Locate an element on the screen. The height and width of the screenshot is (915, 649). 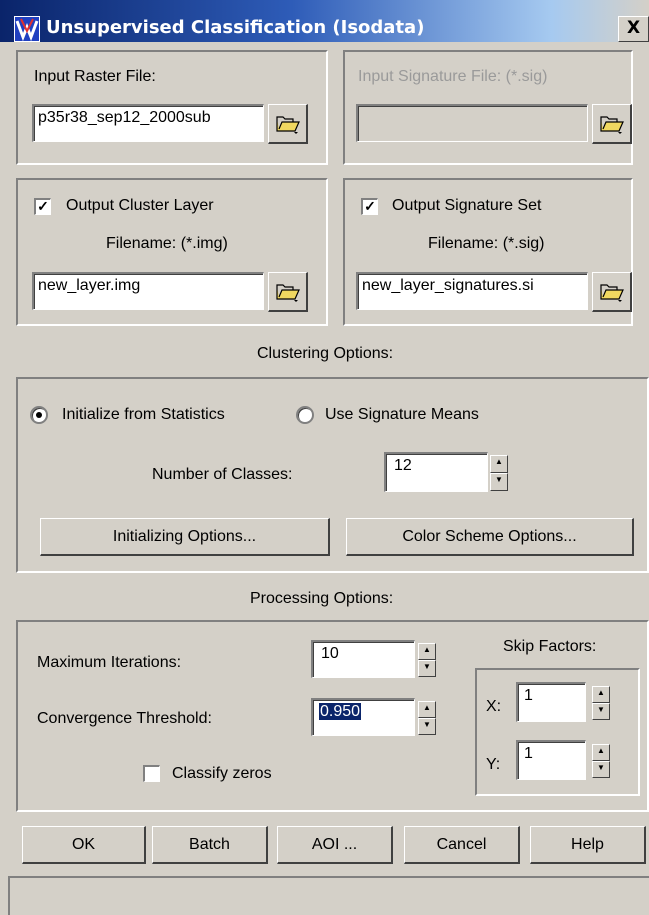
output-cluster-browse-button is located at coordinates (288, 292).